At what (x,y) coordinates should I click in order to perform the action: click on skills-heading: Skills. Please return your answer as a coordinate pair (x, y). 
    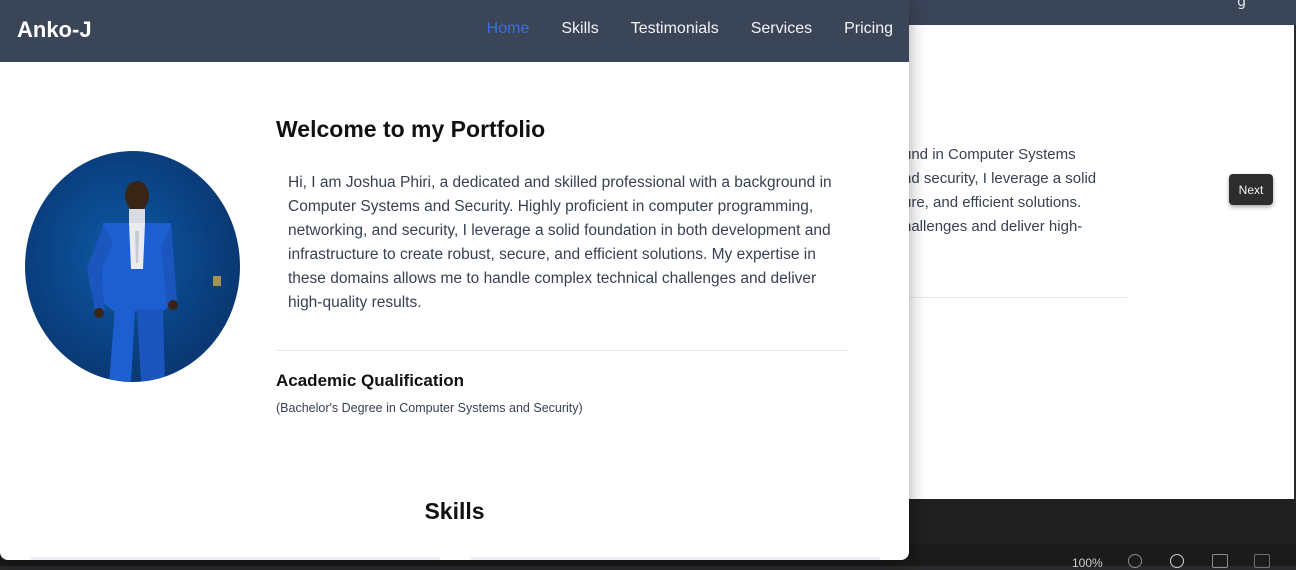
    Looking at the image, I should click on (454, 511).